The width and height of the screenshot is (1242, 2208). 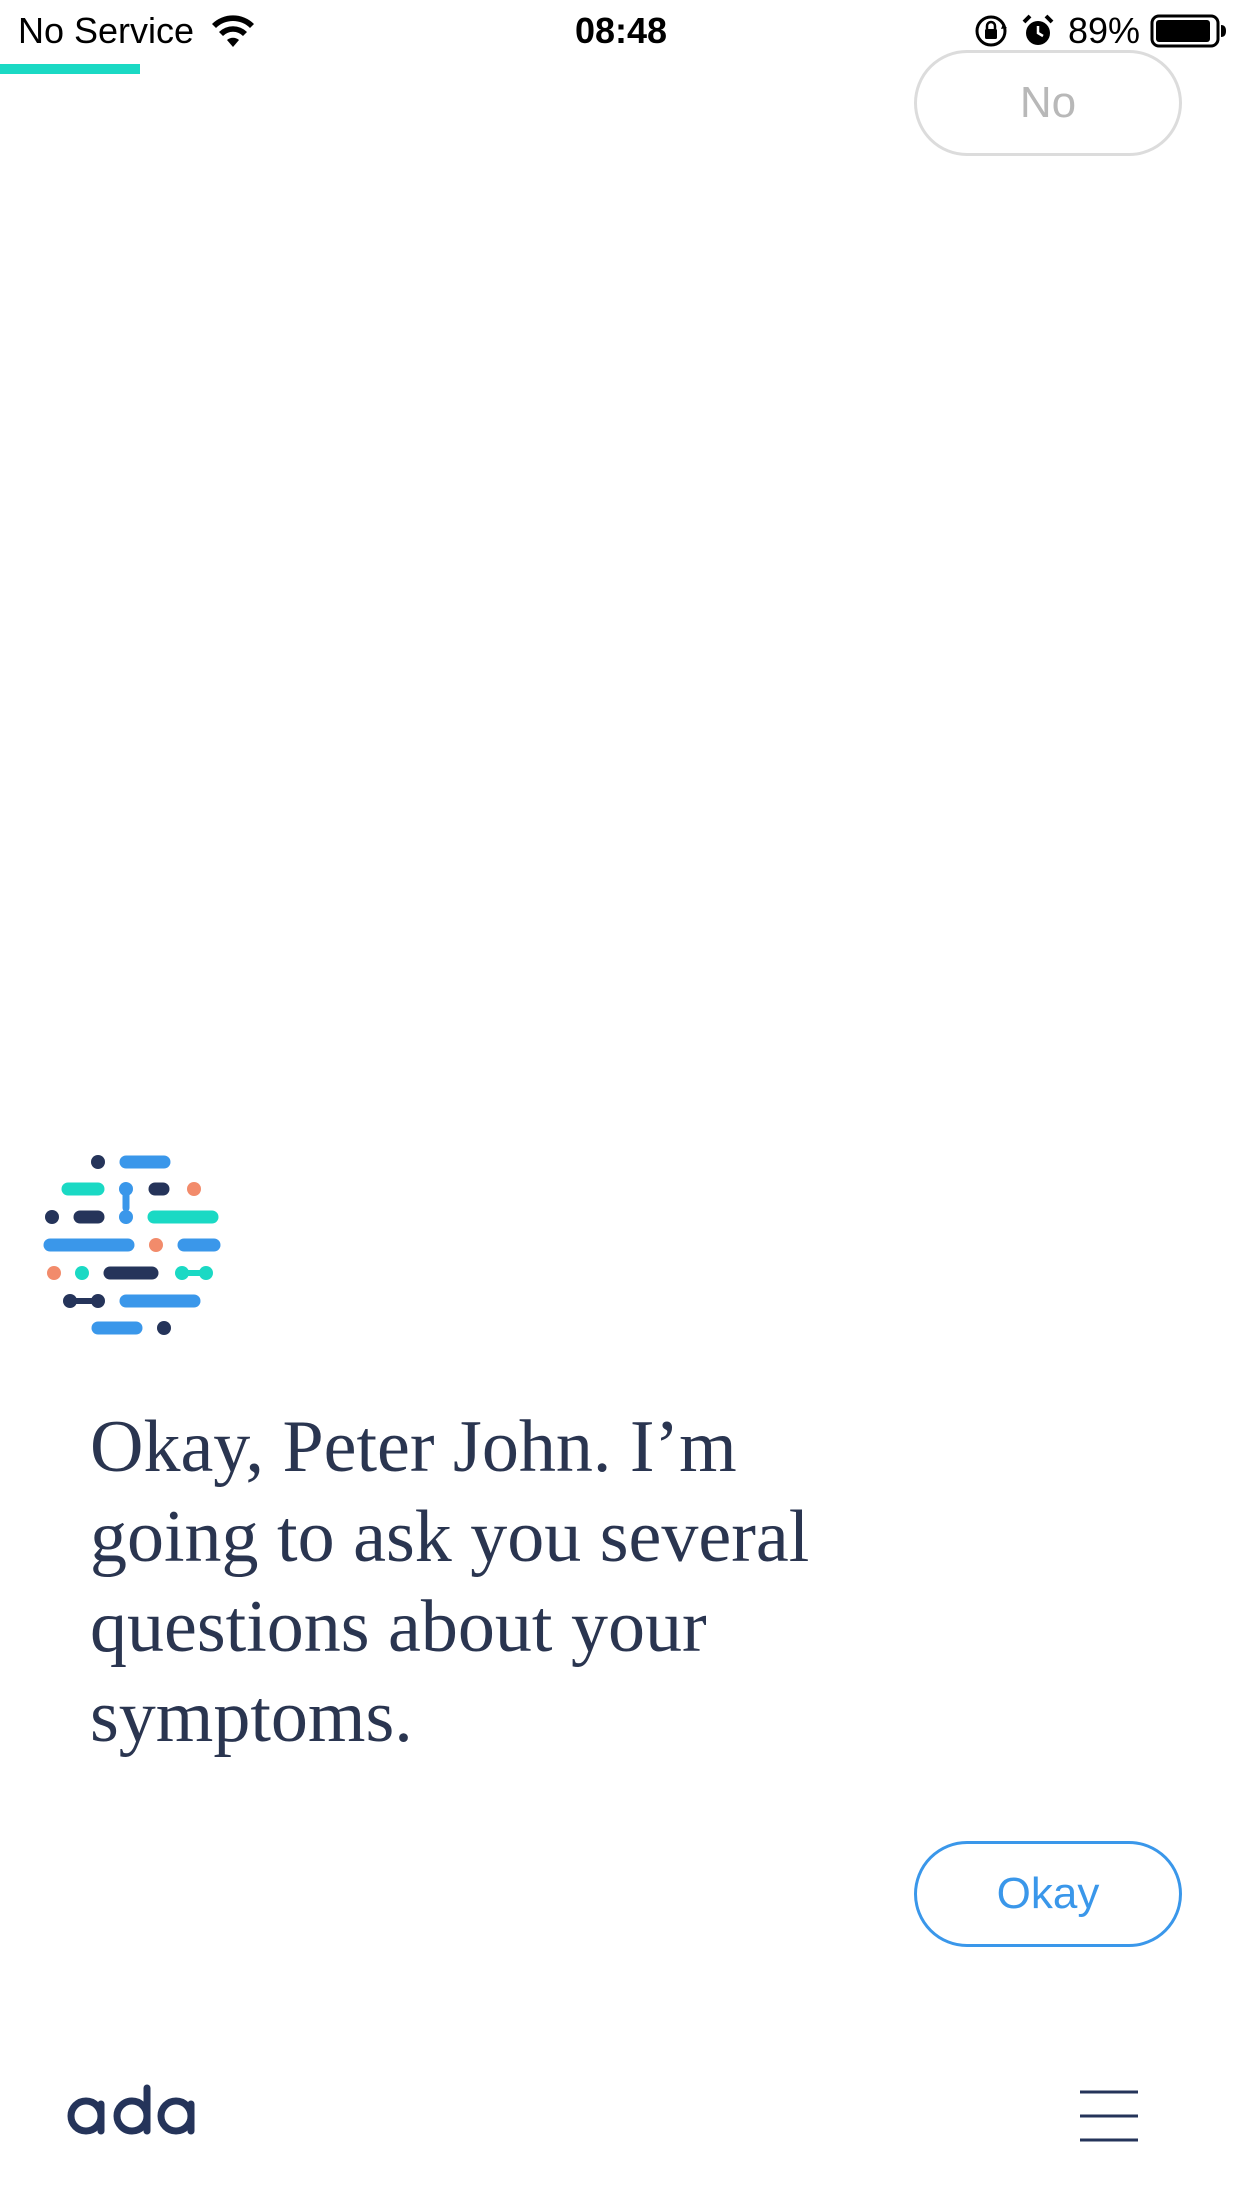 I want to click on ada-logo, so click(x=131, y=2109).